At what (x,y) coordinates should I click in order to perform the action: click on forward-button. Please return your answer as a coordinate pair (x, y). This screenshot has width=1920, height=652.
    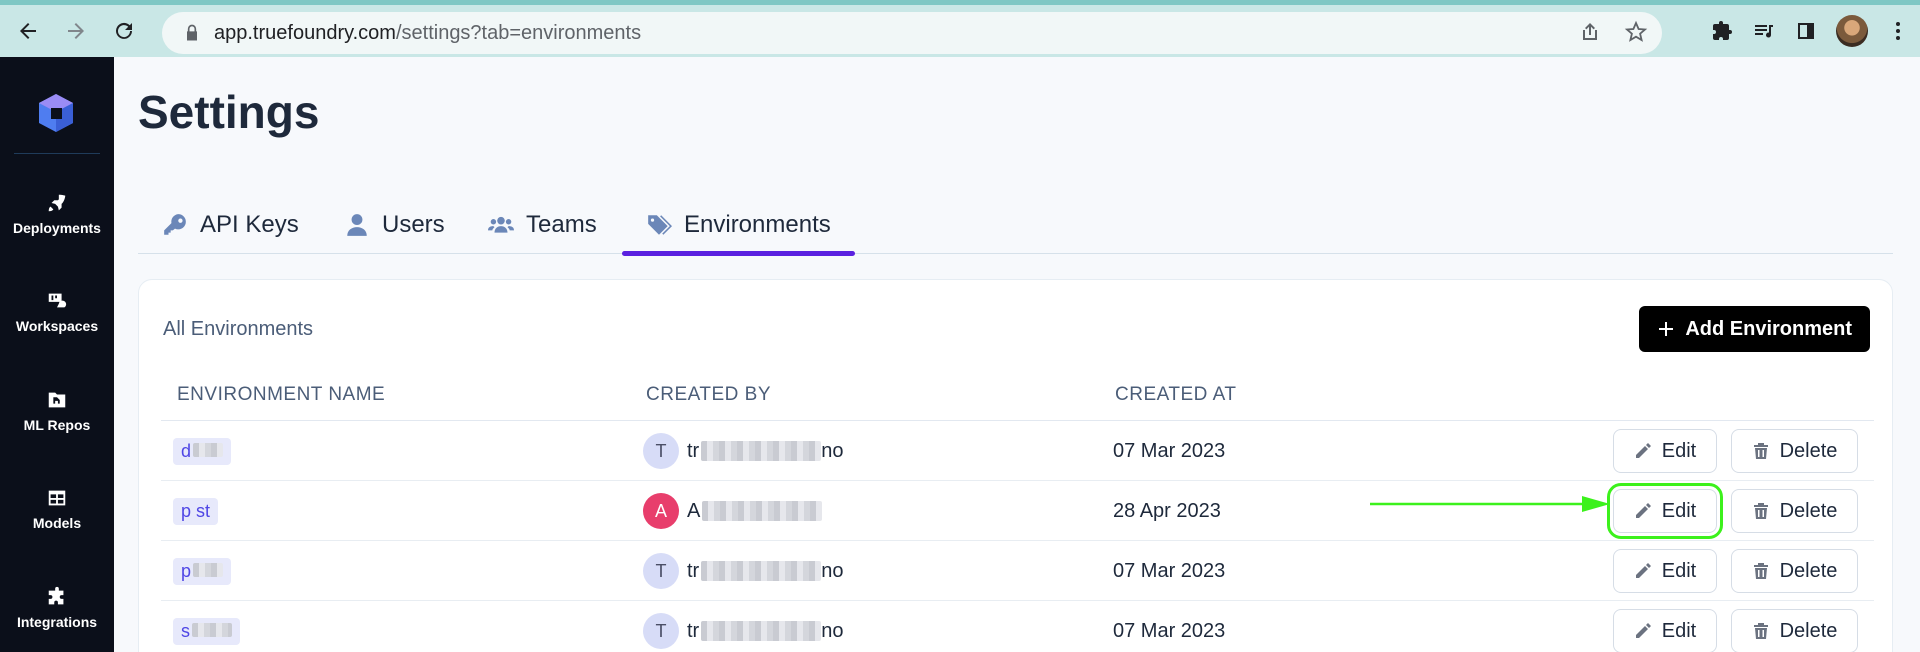
    Looking at the image, I should click on (76, 31).